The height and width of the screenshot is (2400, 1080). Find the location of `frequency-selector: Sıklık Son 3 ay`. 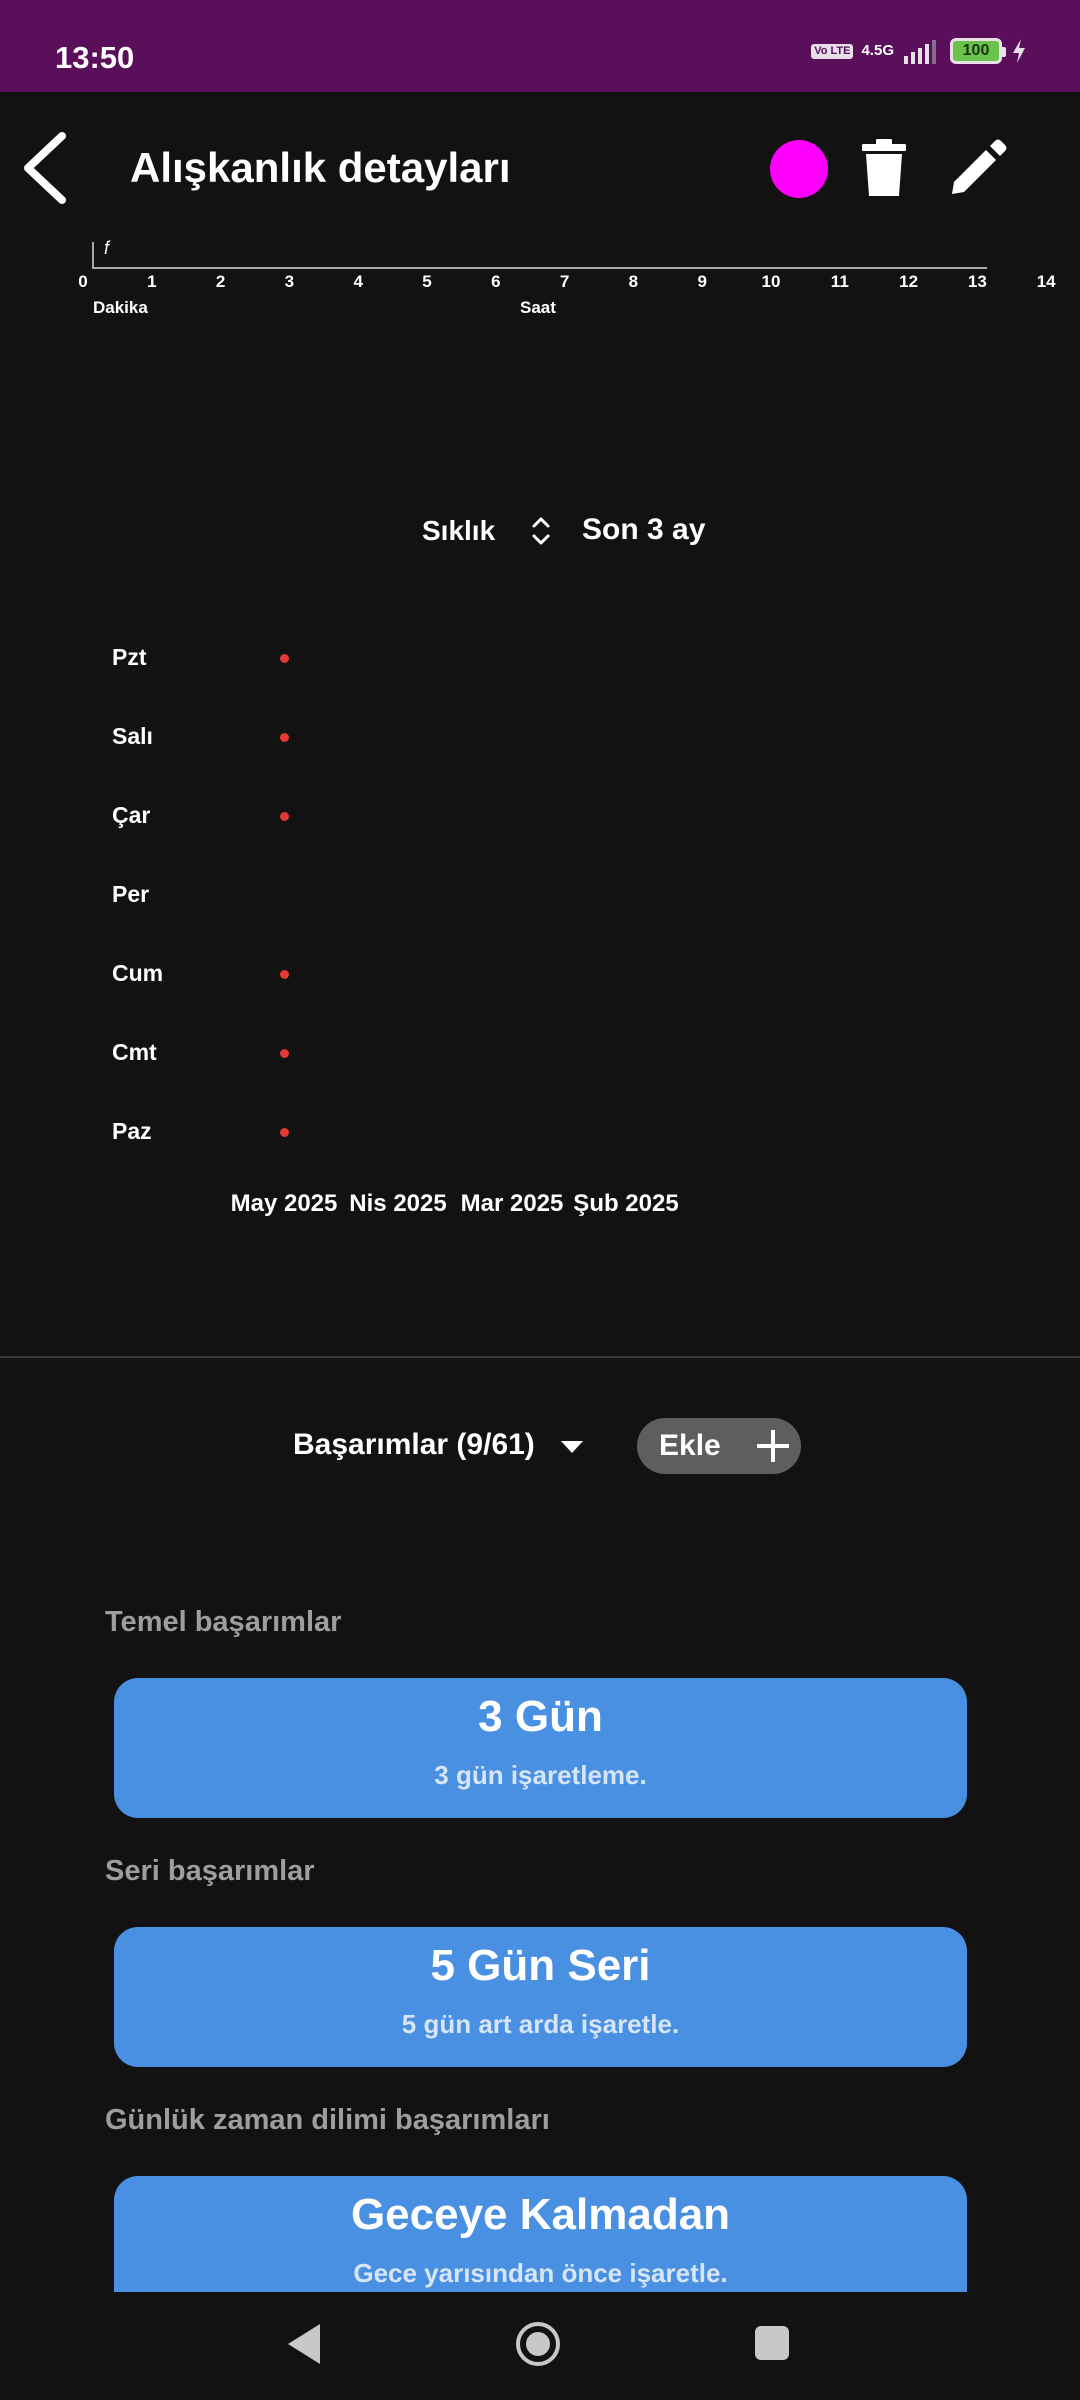

frequency-selector: Sıklık Son 3 ay is located at coordinates (540, 530).